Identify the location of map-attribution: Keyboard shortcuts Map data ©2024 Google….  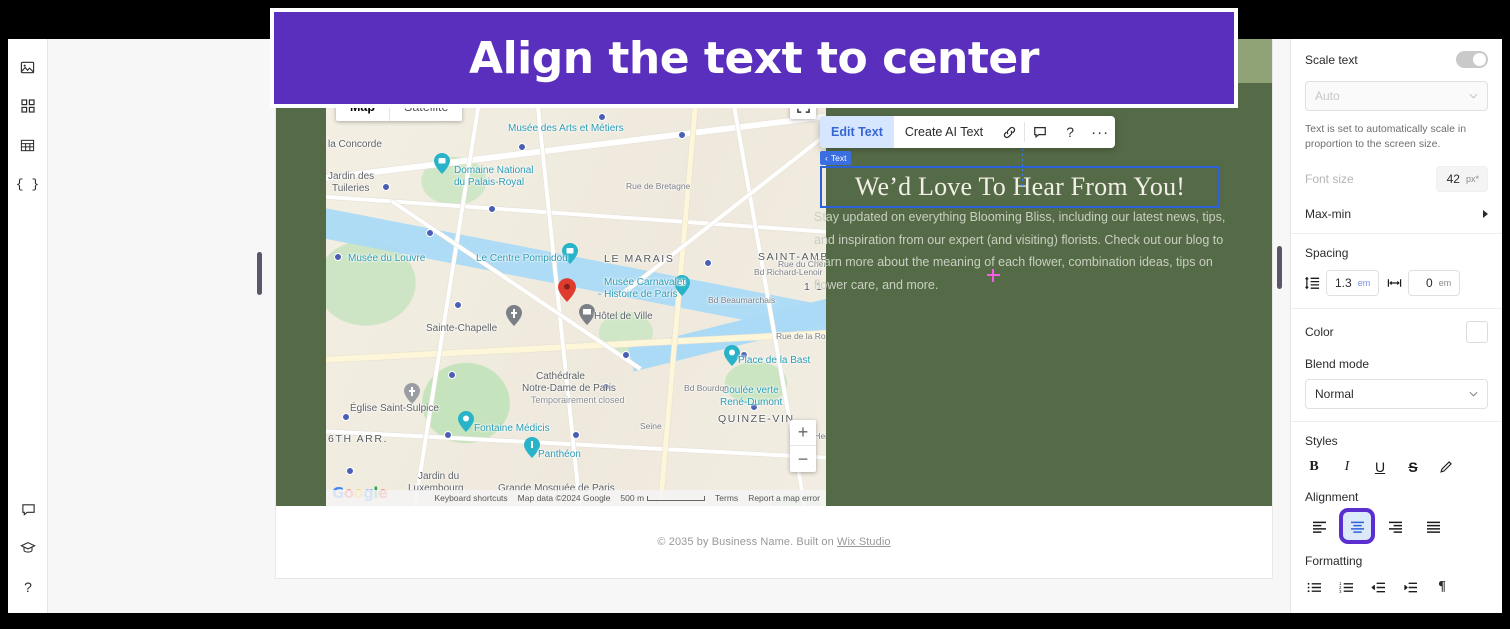
(576, 498).